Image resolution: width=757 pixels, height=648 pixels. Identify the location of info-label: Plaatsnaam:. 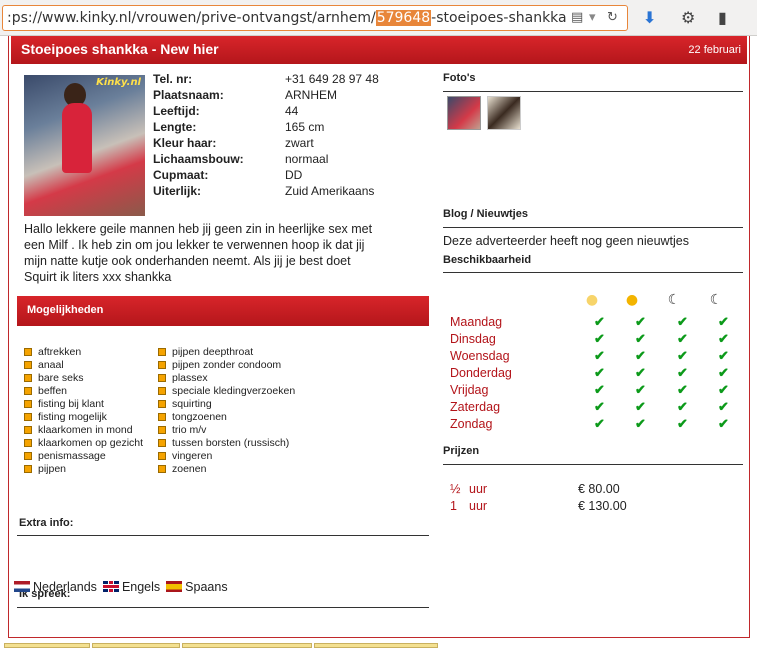
(188, 95).